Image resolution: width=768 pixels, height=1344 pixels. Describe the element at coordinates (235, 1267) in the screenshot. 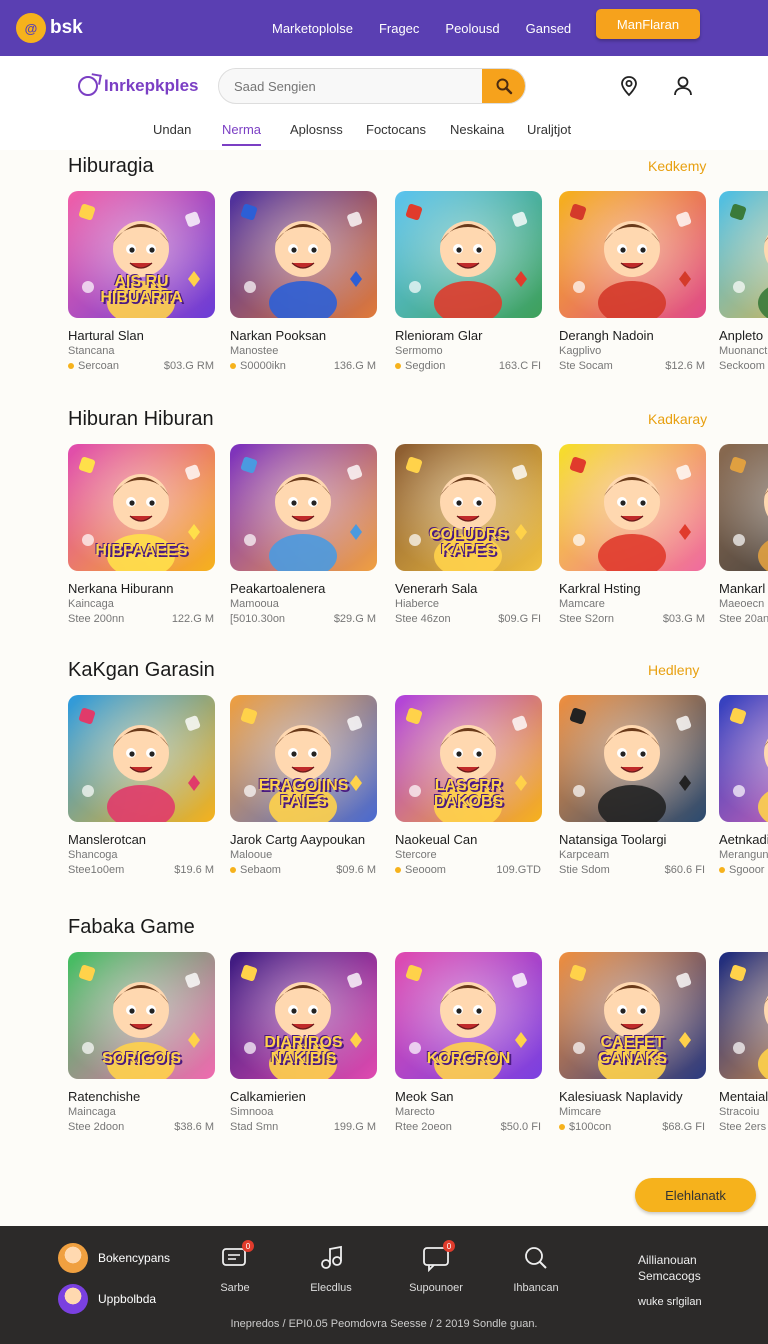

I see `footer-nav-sarbe: 0 Sarbe` at that location.